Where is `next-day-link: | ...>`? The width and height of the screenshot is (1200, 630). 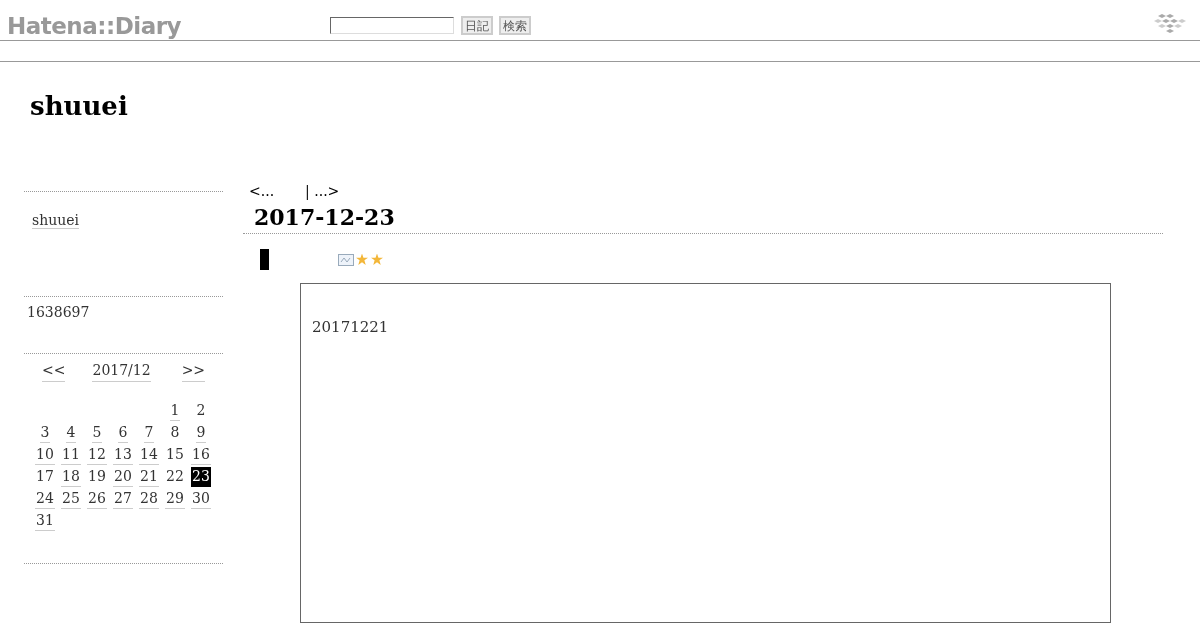 next-day-link: | ...> is located at coordinates (322, 191).